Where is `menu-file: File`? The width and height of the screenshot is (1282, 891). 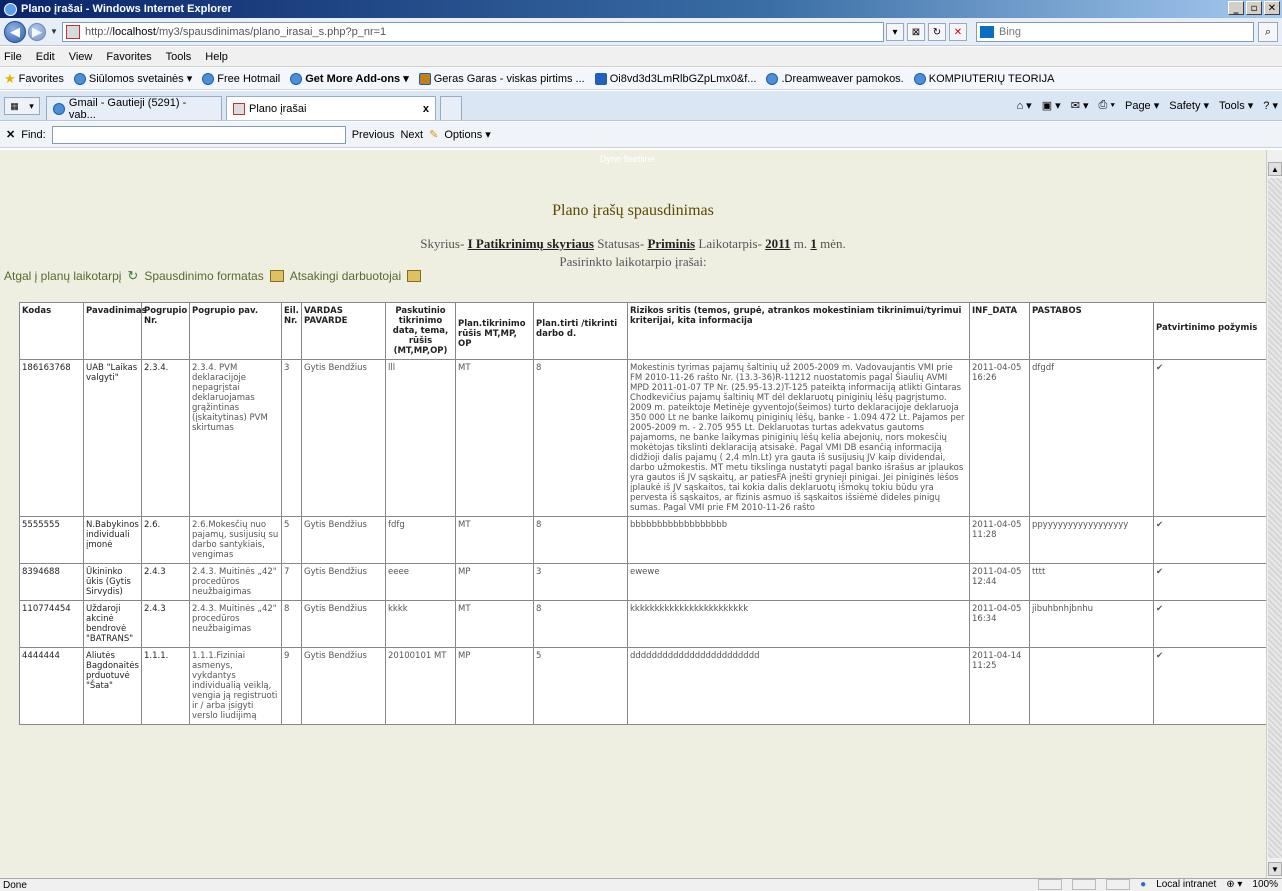
menu-file: File is located at coordinates (13, 57).